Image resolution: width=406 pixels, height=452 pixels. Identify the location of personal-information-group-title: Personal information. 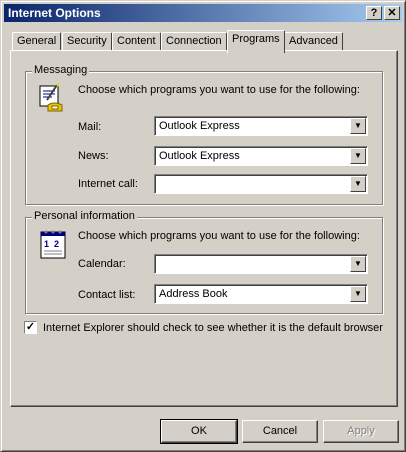
(84, 216).